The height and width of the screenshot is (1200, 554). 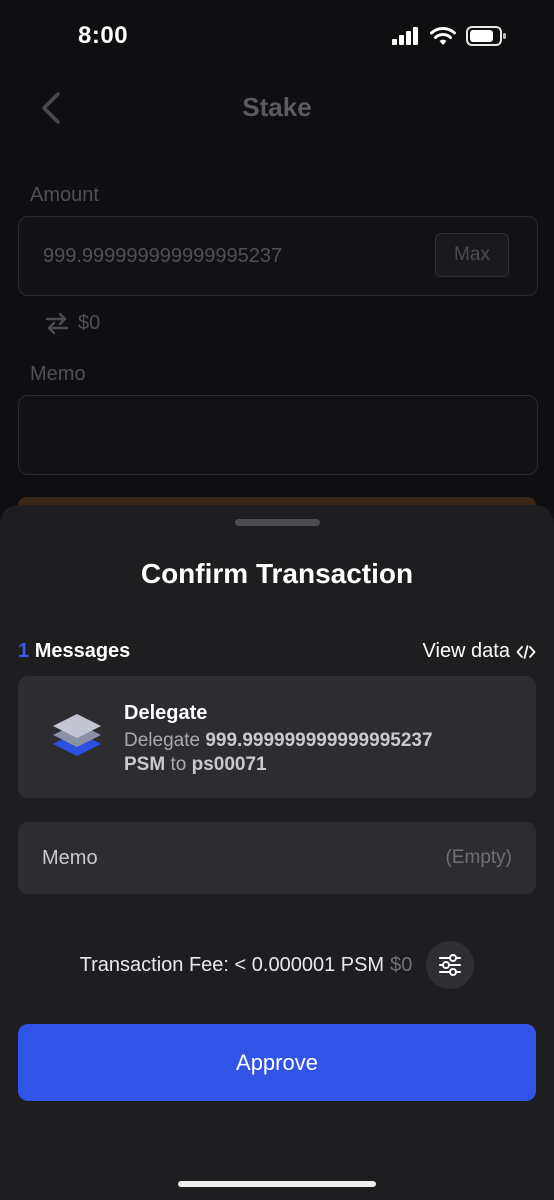 I want to click on home-indicator, so click(x=277, y=1184).